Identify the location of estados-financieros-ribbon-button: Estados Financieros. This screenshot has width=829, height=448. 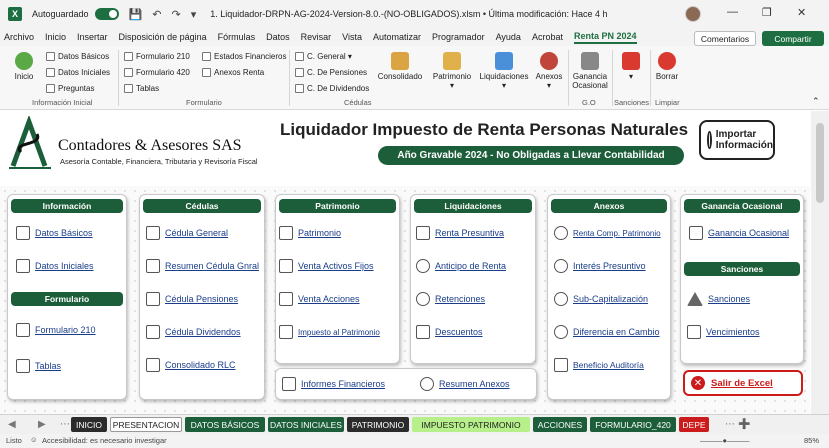
(244, 56).